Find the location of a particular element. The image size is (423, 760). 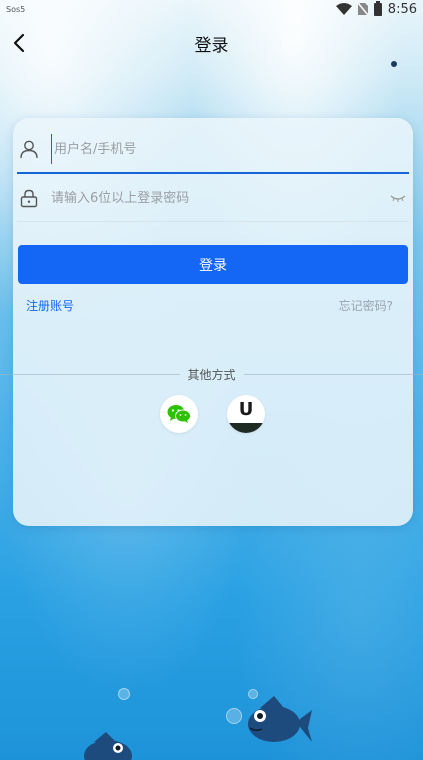

wechat-icon is located at coordinates (179, 414).